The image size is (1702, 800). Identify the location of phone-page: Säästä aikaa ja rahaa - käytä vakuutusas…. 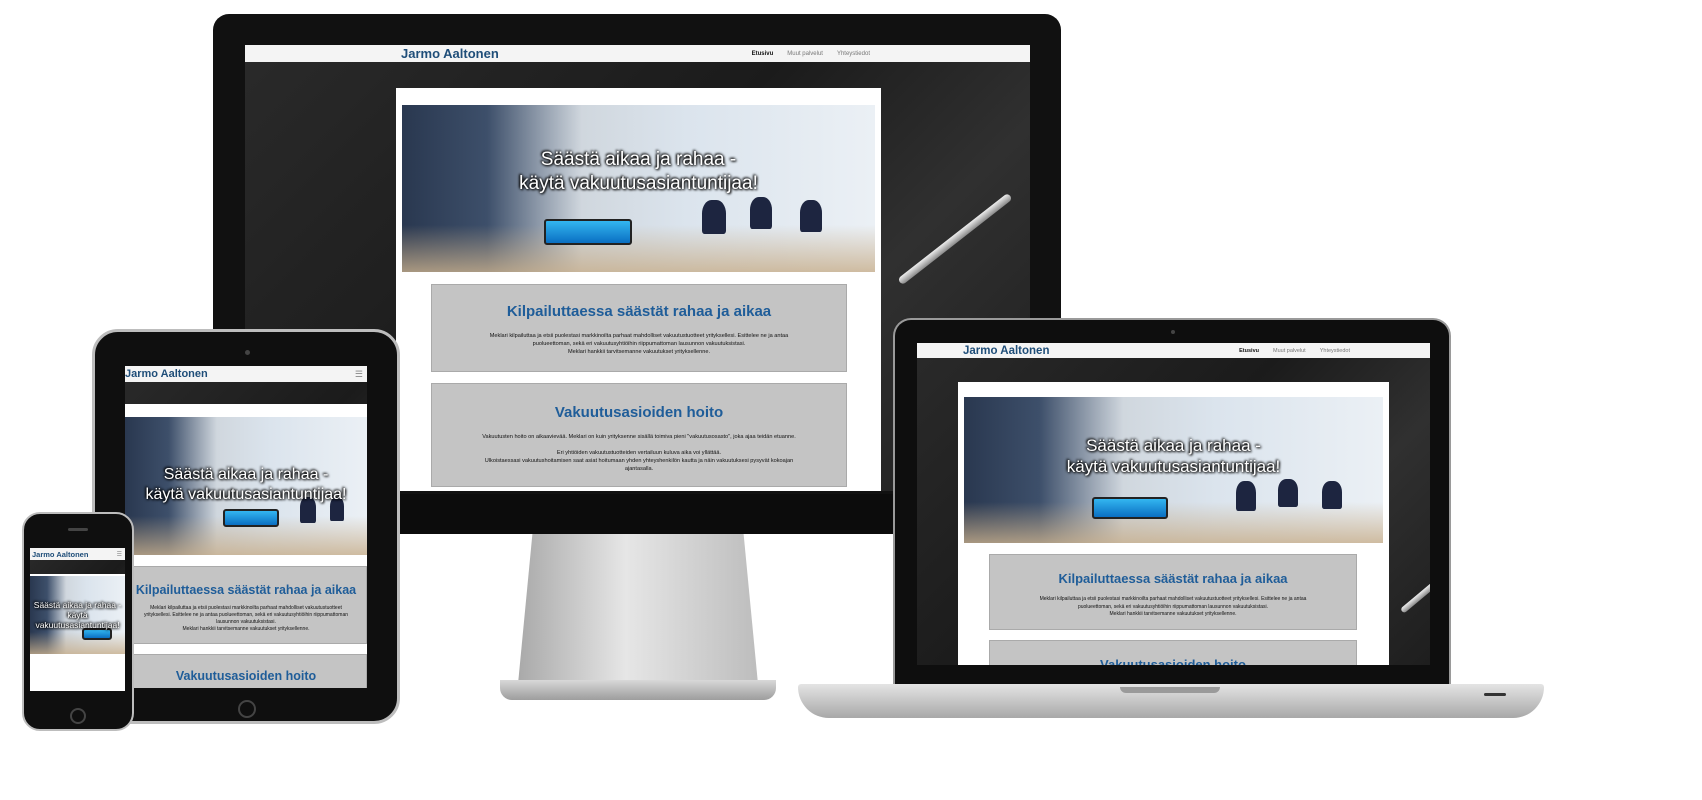
(77, 632).